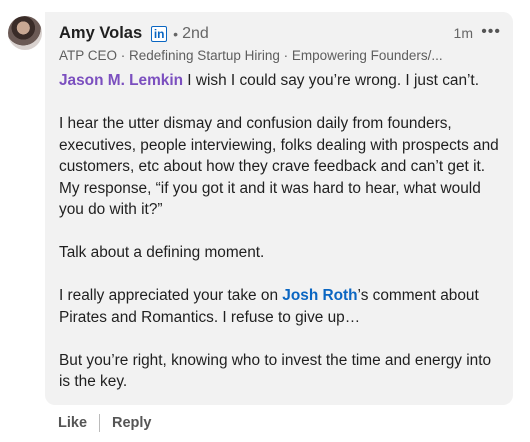  I want to click on linkedin-icon: in, so click(159, 33).